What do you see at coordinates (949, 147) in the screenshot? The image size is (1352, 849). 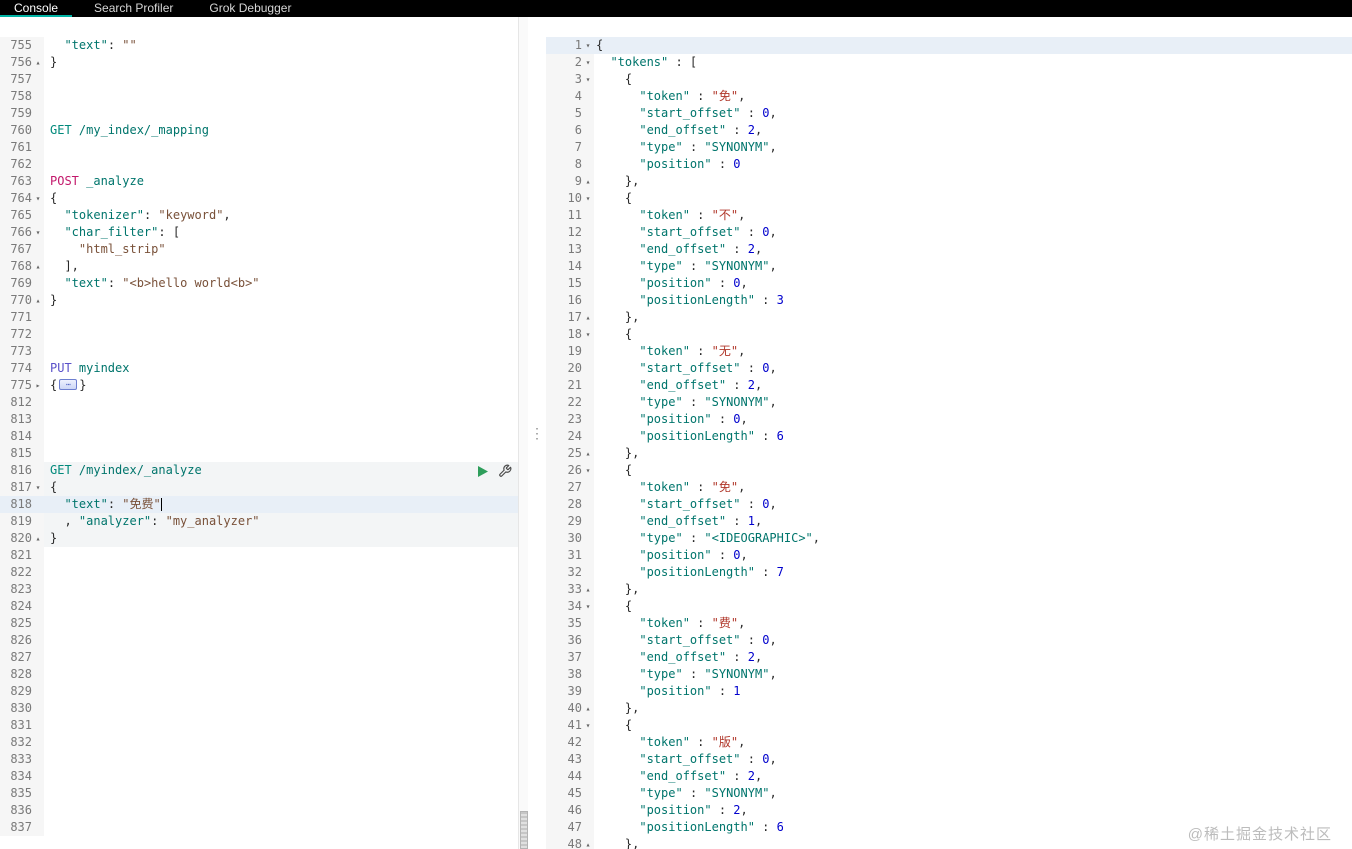 I see `code-line: 7 "type" : "SYNONYM",` at bounding box center [949, 147].